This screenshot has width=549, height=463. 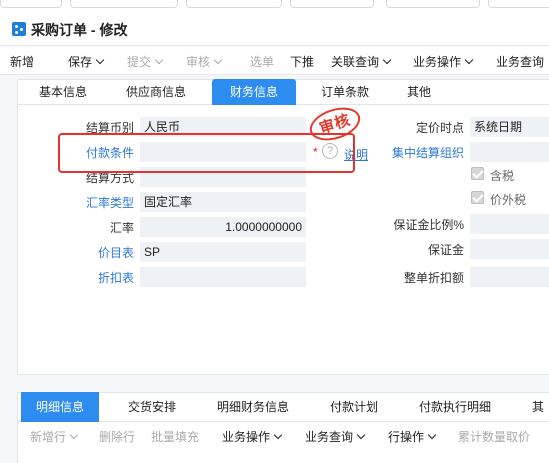 I want to click on header-tabs: 基本信息 供应商信息 财务信息 订单条款 其他, so click(x=283, y=92).